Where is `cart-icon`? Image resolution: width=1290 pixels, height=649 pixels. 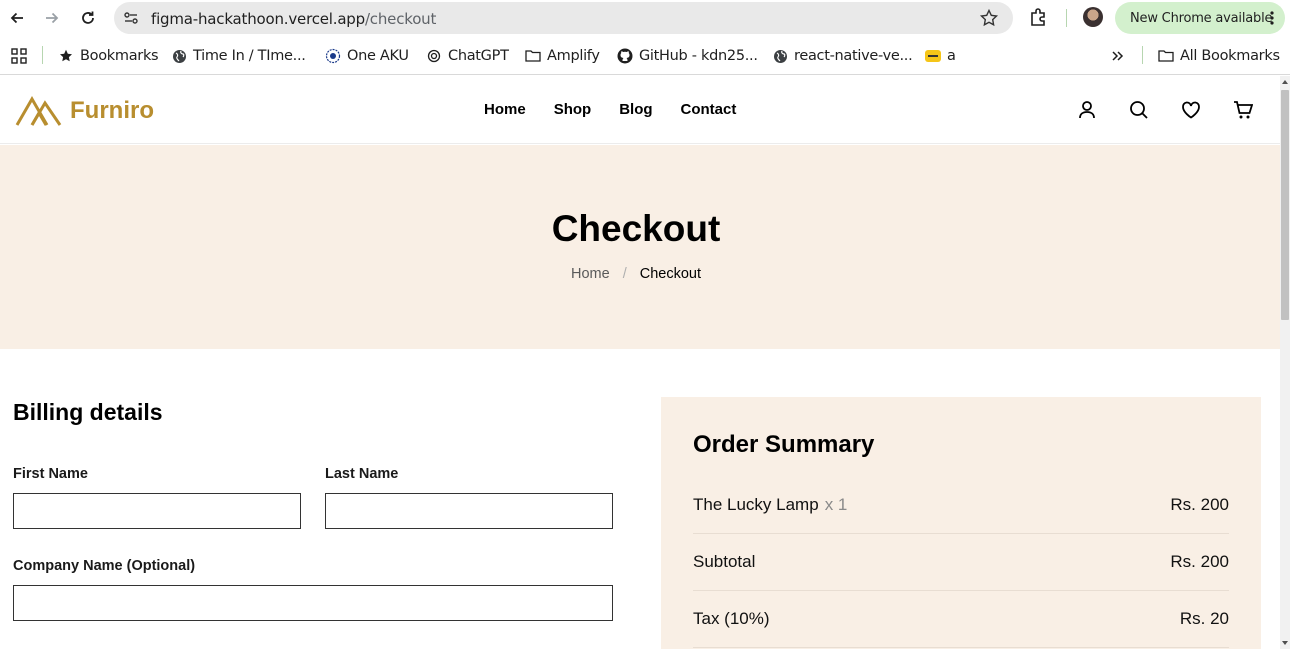 cart-icon is located at coordinates (1243, 110).